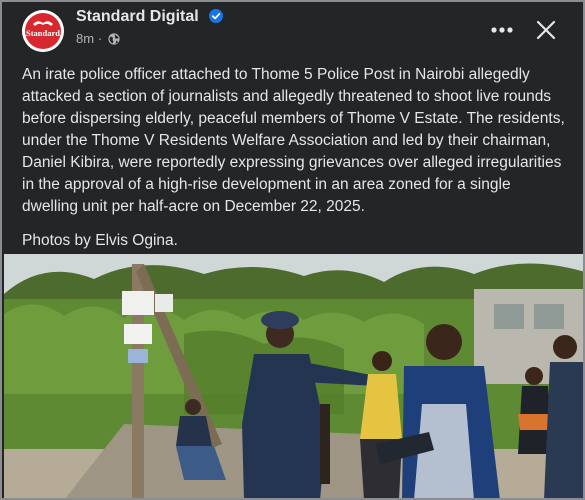  What do you see at coordinates (100, 240) in the screenshot?
I see `photo-credit: Photos by Elvis Ogina.` at bounding box center [100, 240].